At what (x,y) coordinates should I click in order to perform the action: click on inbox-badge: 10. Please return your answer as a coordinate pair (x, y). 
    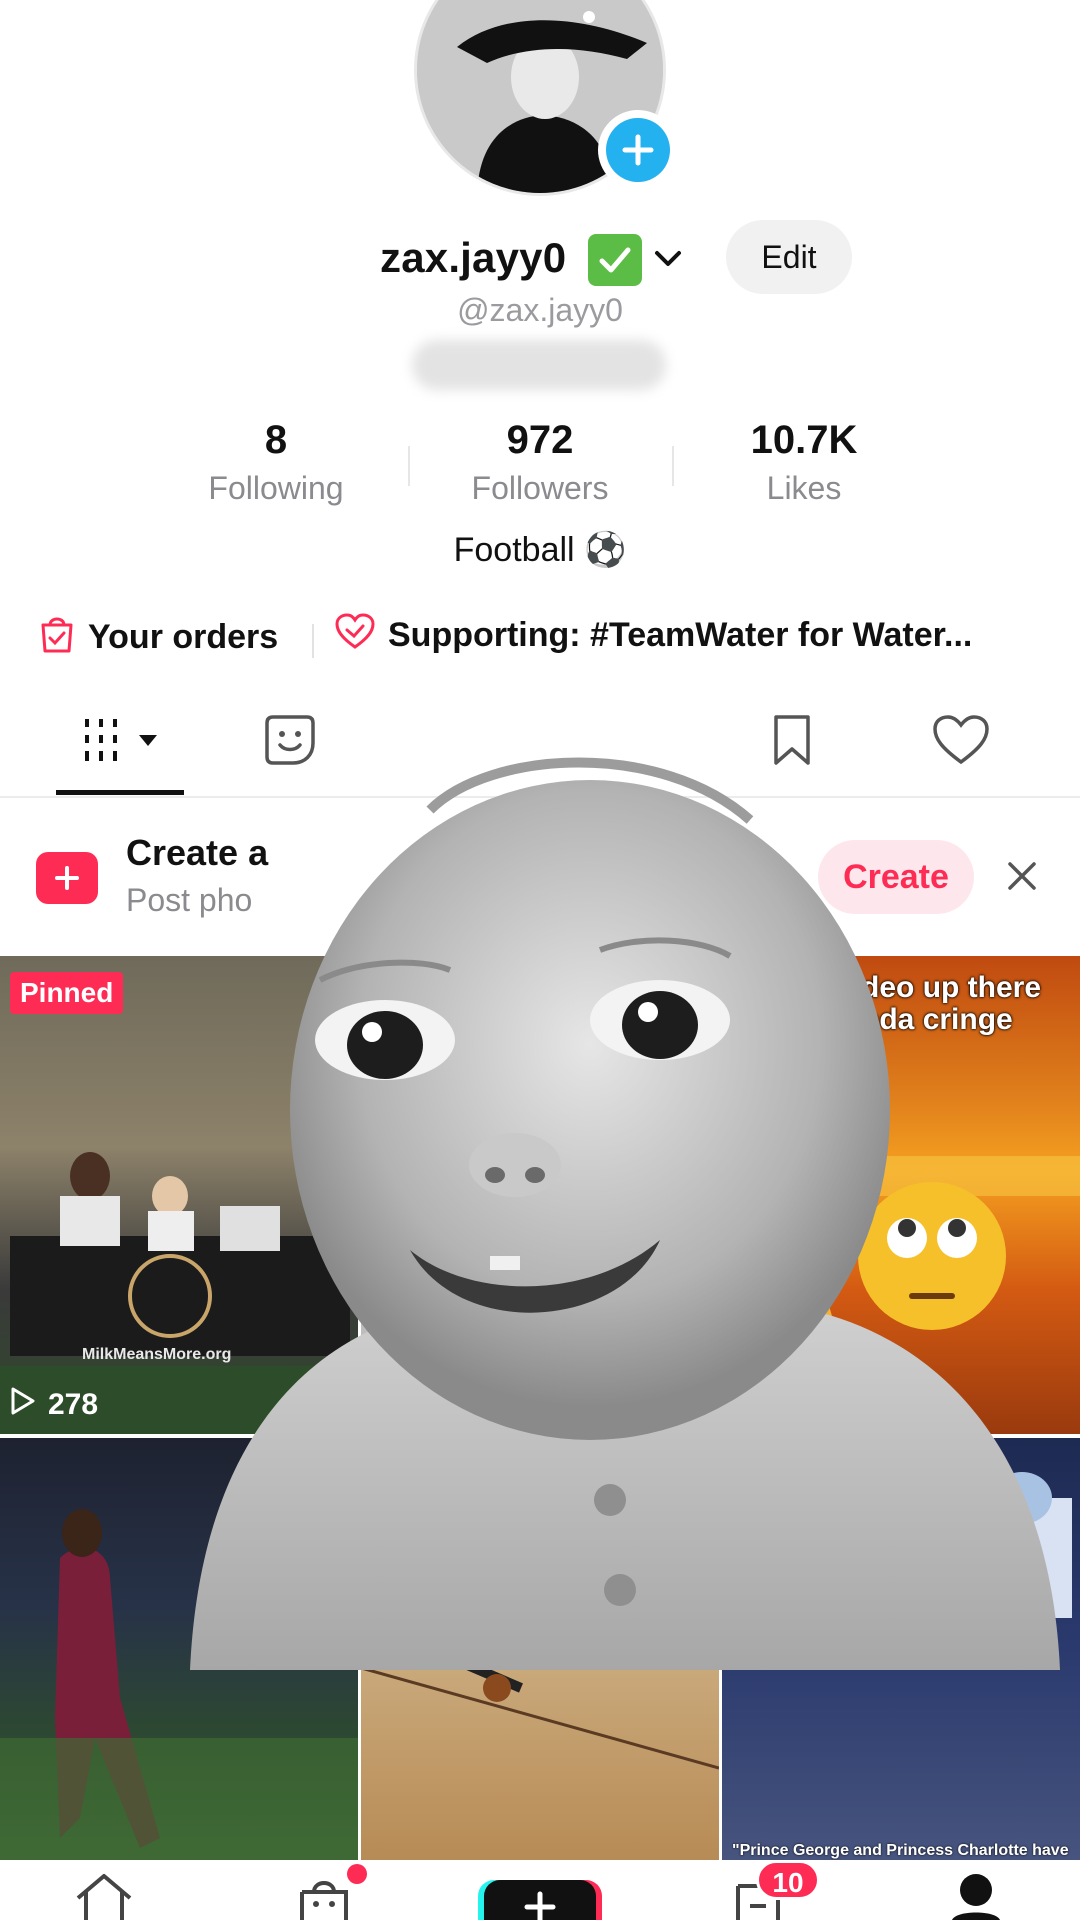
    Looking at the image, I should click on (788, 1880).